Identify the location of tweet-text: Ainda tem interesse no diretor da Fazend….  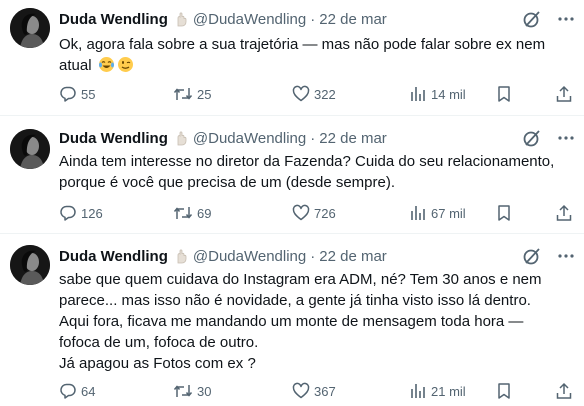
(316, 172).